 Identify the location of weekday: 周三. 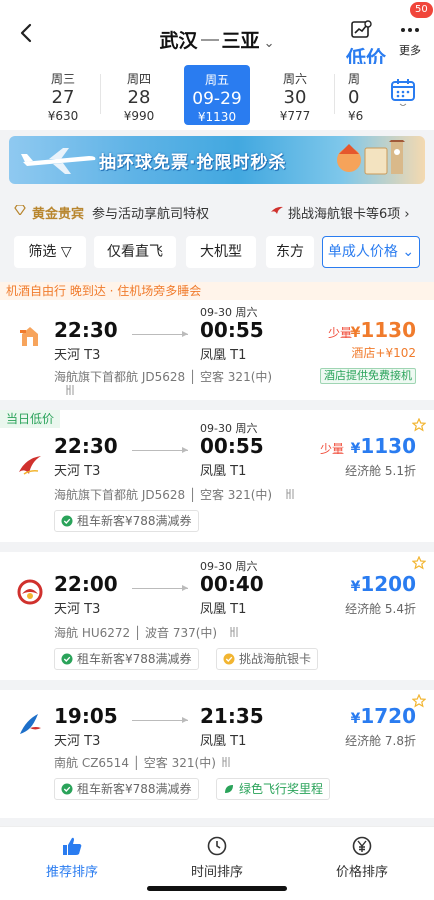
(62, 79).